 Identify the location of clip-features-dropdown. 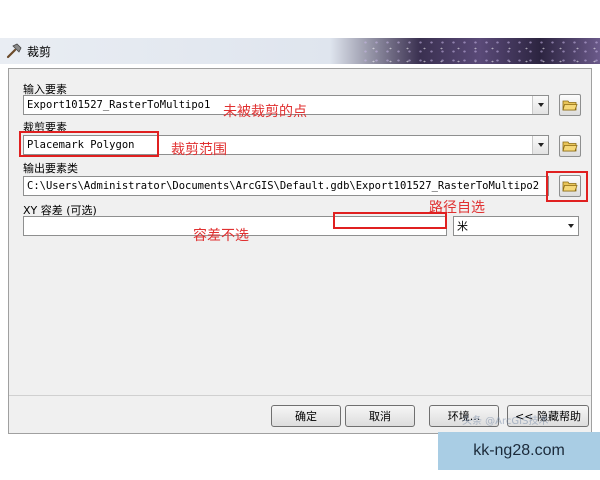
(540, 145).